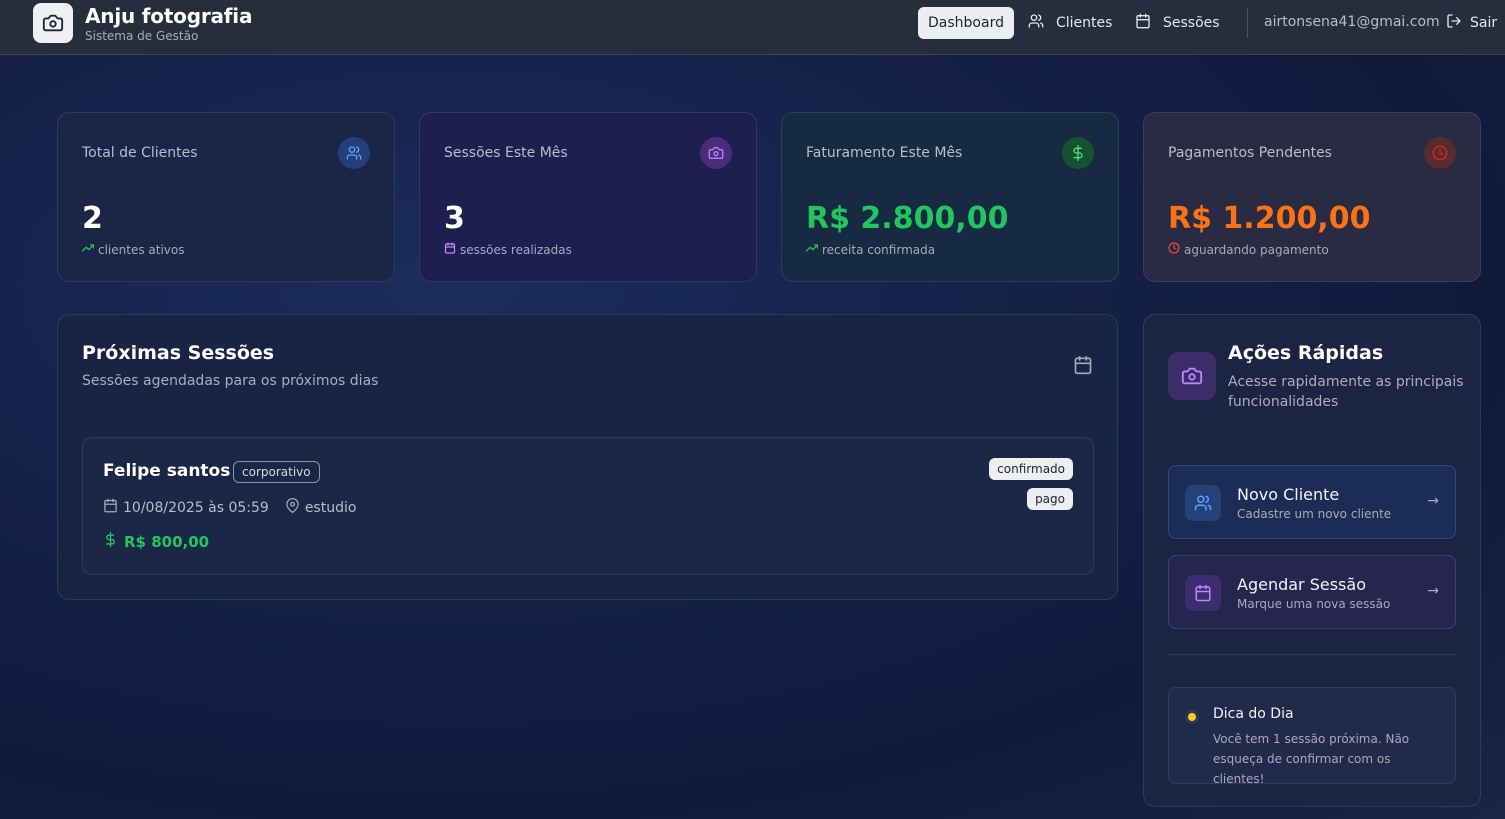  What do you see at coordinates (1312, 654) in the screenshot?
I see `actions-divider` at bounding box center [1312, 654].